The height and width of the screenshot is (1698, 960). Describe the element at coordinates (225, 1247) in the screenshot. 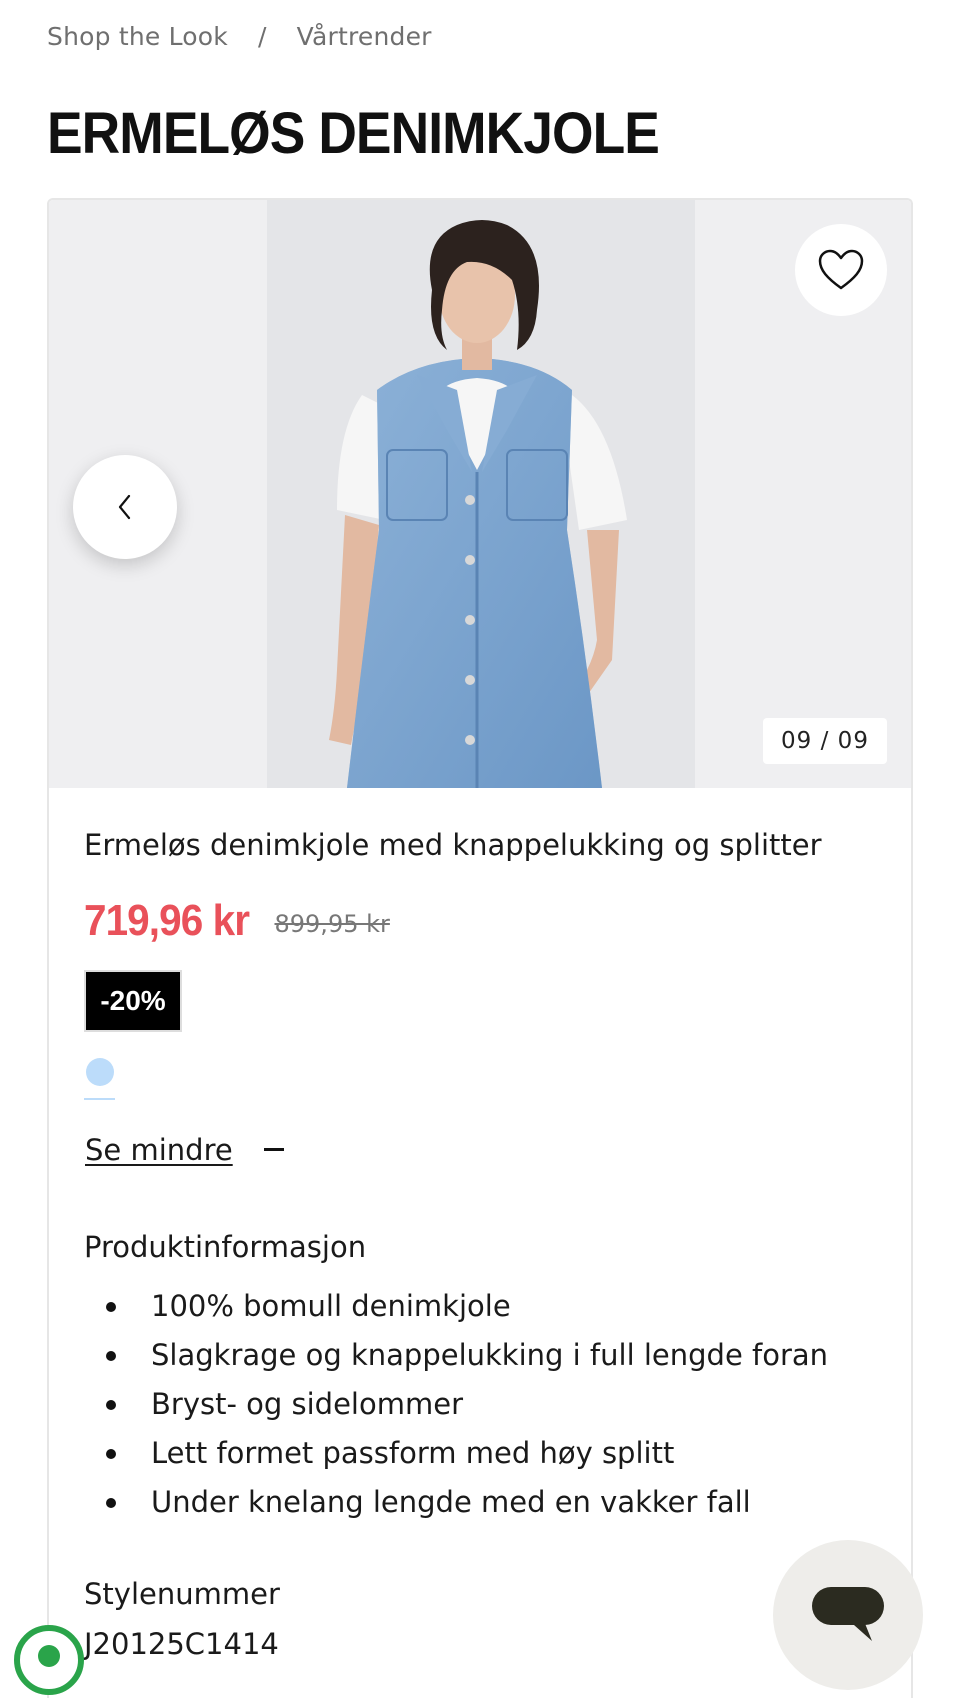

I see `product-info-heading: Produktinformasjon` at that location.